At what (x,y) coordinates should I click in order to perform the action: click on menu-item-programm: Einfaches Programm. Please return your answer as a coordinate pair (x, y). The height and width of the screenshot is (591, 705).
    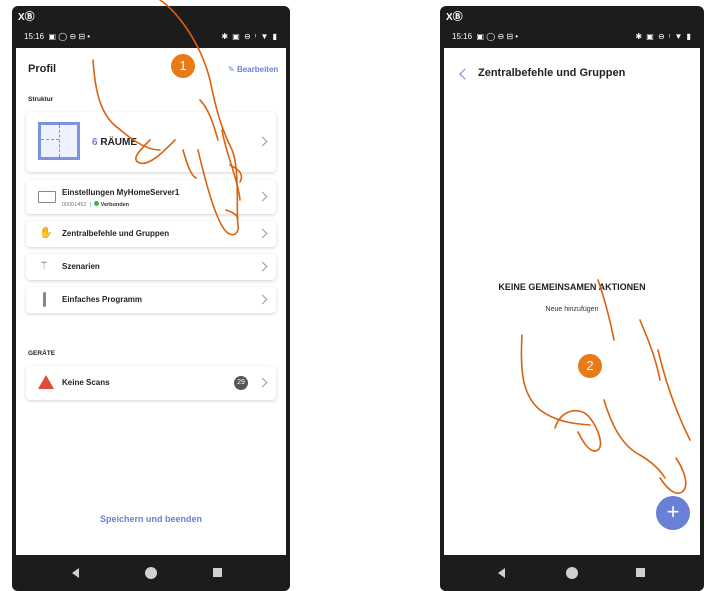
    Looking at the image, I should click on (151, 300).